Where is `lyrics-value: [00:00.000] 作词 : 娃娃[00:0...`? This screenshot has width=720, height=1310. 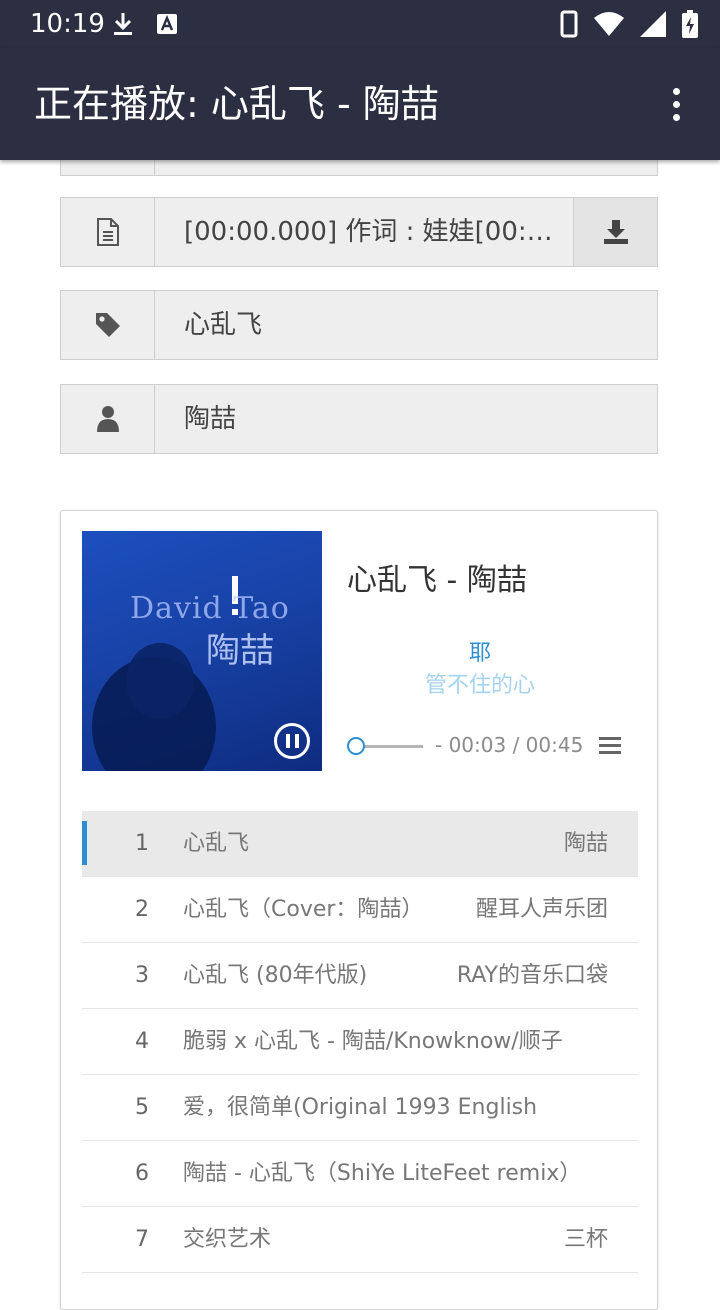
lyrics-value: [00:00.000] 作词 : 娃娃[00:0... is located at coordinates (374, 232).